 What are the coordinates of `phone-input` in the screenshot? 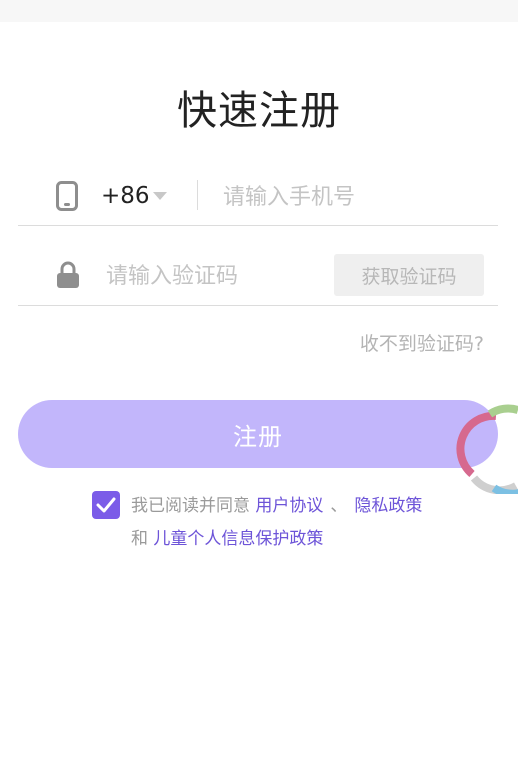 It's located at (358, 197).